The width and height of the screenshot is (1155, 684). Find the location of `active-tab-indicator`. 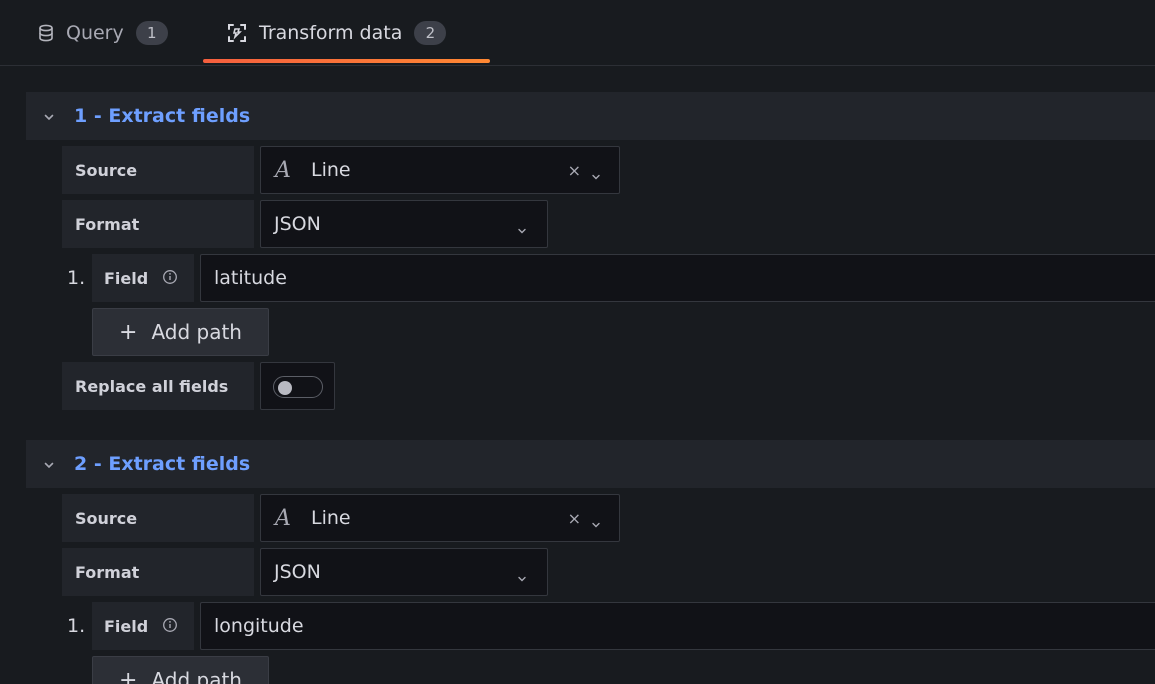

active-tab-indicator is located at coordinates (346, 61).